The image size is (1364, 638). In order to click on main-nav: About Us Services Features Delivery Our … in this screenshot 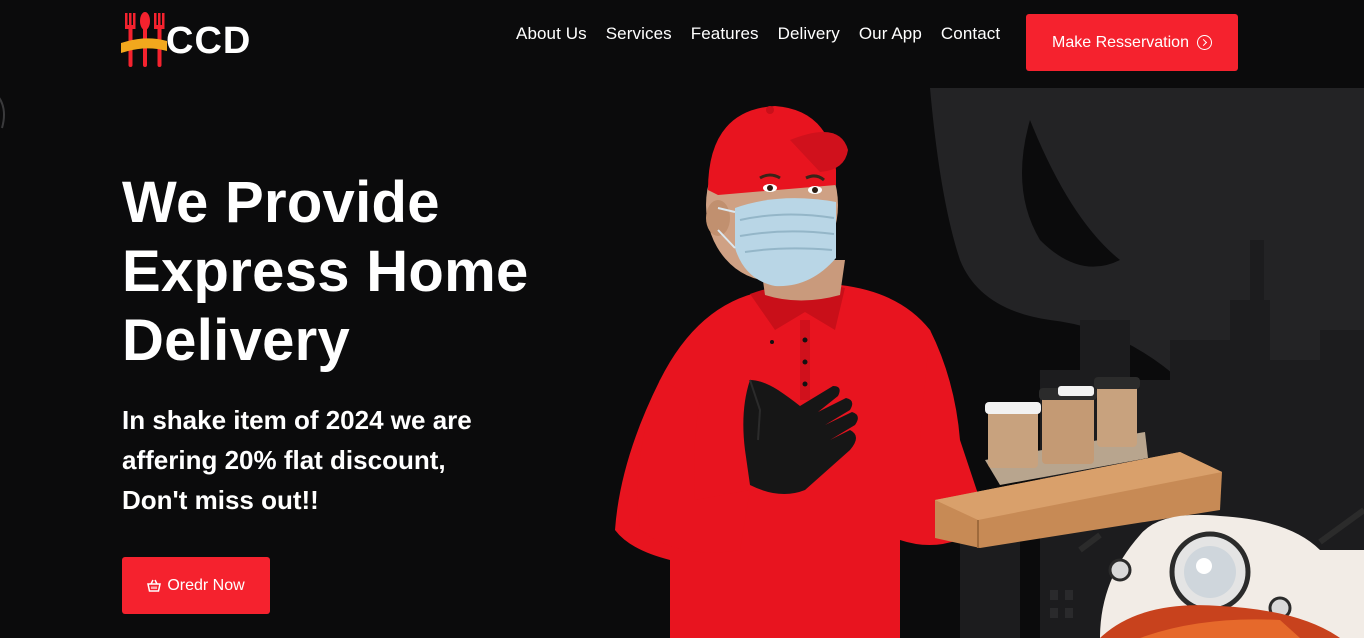, I will do `click(758, 35)`.